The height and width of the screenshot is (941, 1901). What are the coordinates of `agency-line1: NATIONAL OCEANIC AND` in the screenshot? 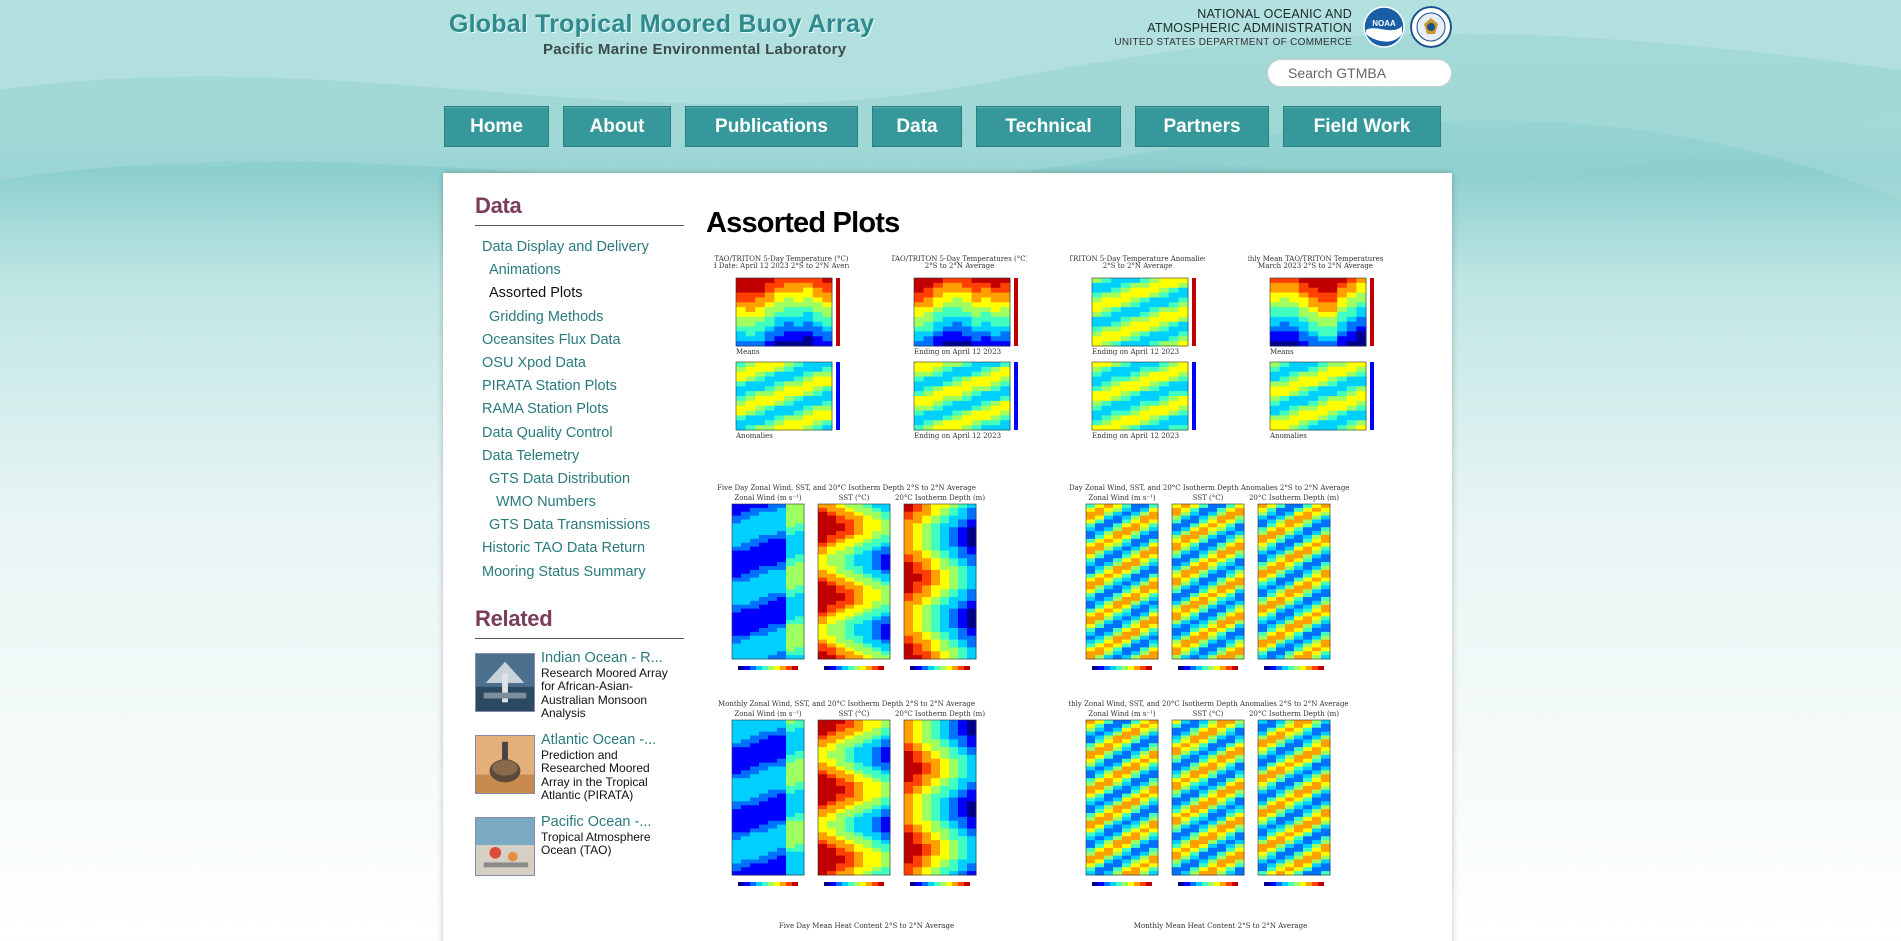 It's located at (1274, 14).